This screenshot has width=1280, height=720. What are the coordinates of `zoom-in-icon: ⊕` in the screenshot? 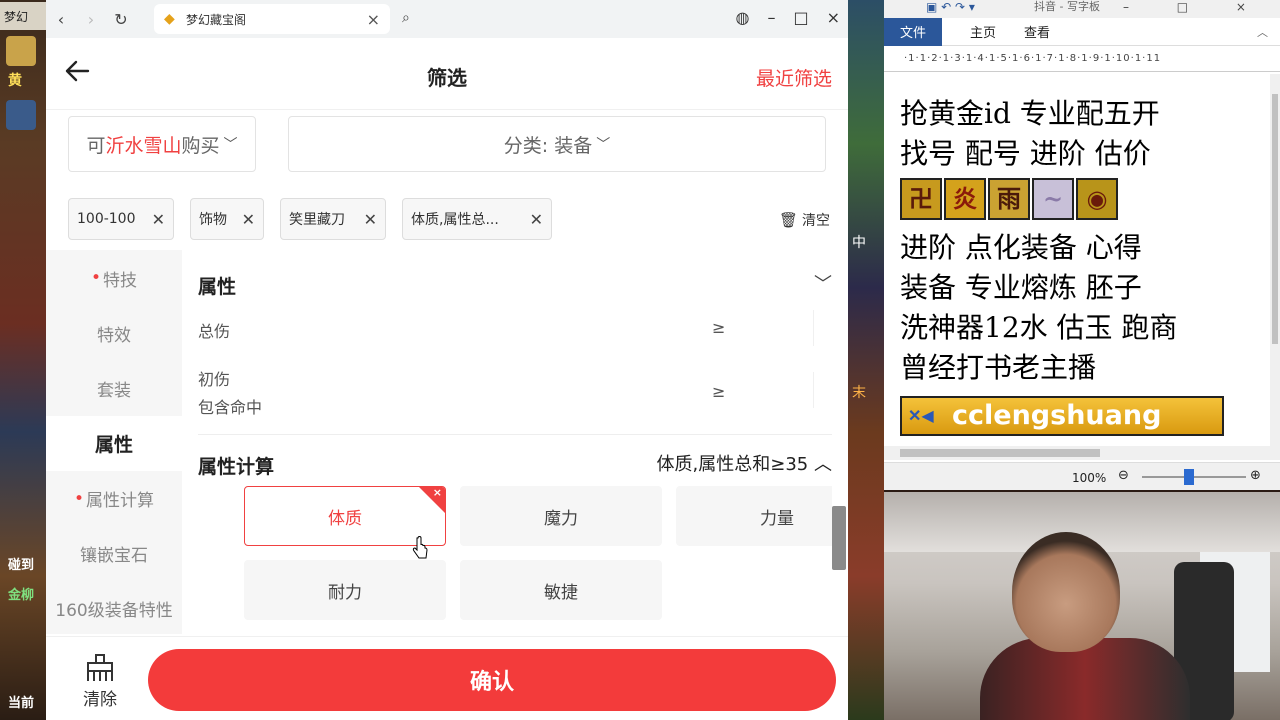 It's located at (1255, 475).